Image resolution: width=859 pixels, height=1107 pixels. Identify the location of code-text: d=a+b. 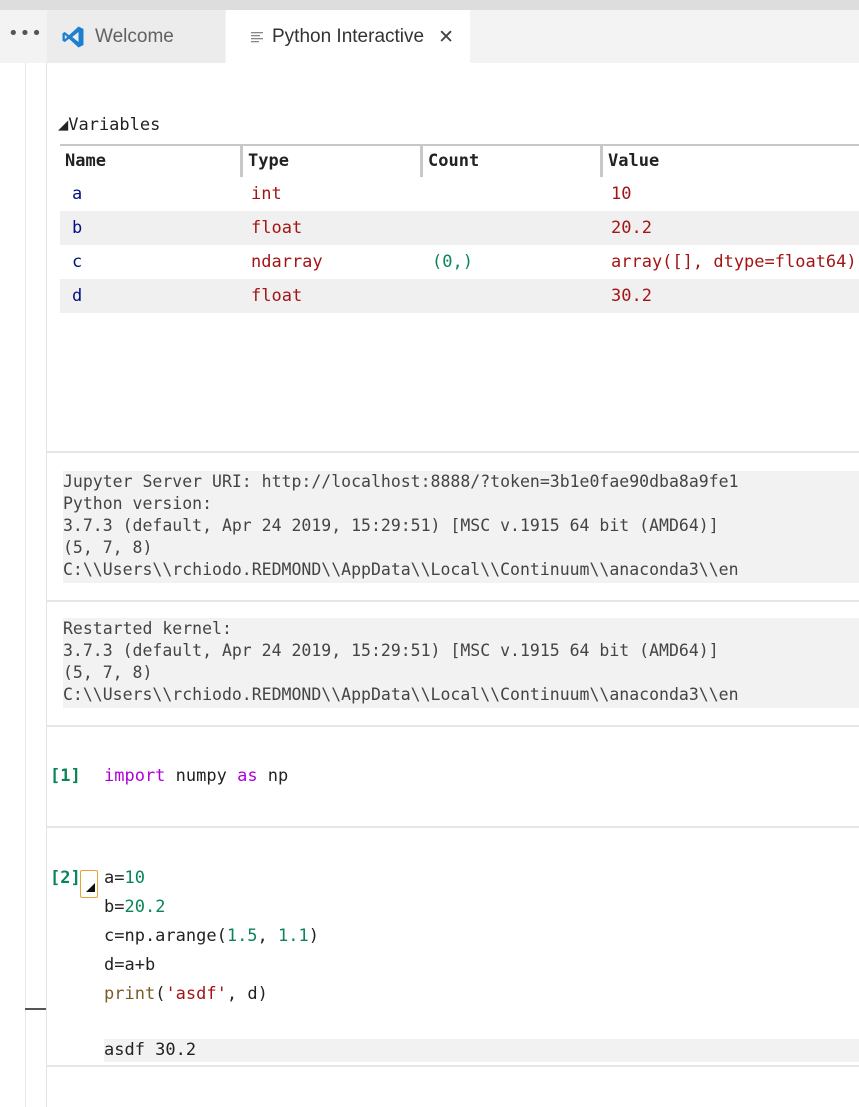
(130, 965).